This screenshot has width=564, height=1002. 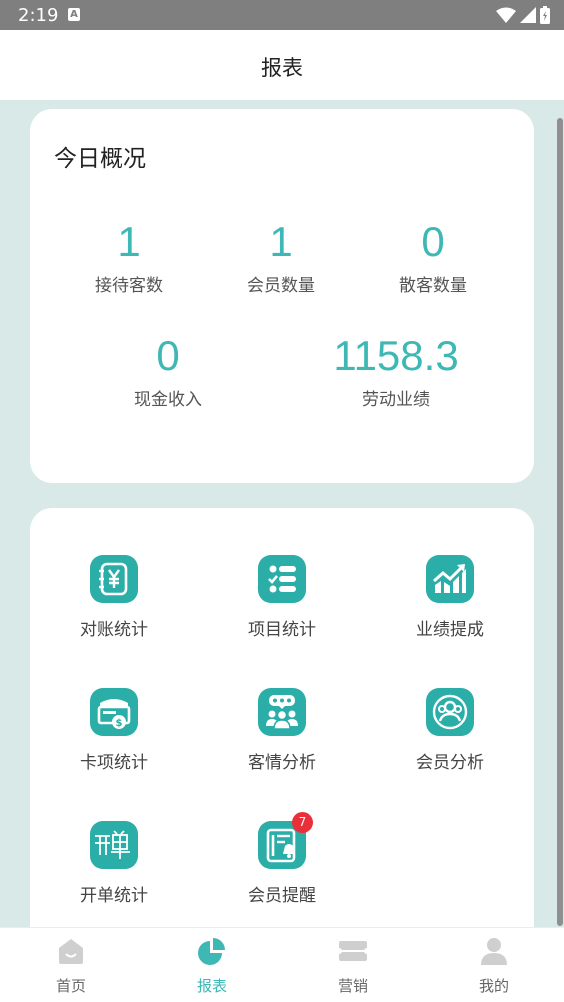 What do you see at coordinates (212, 951) in the screenshot?
I see `pie-chart-icon` at bounding box center [212, 951].